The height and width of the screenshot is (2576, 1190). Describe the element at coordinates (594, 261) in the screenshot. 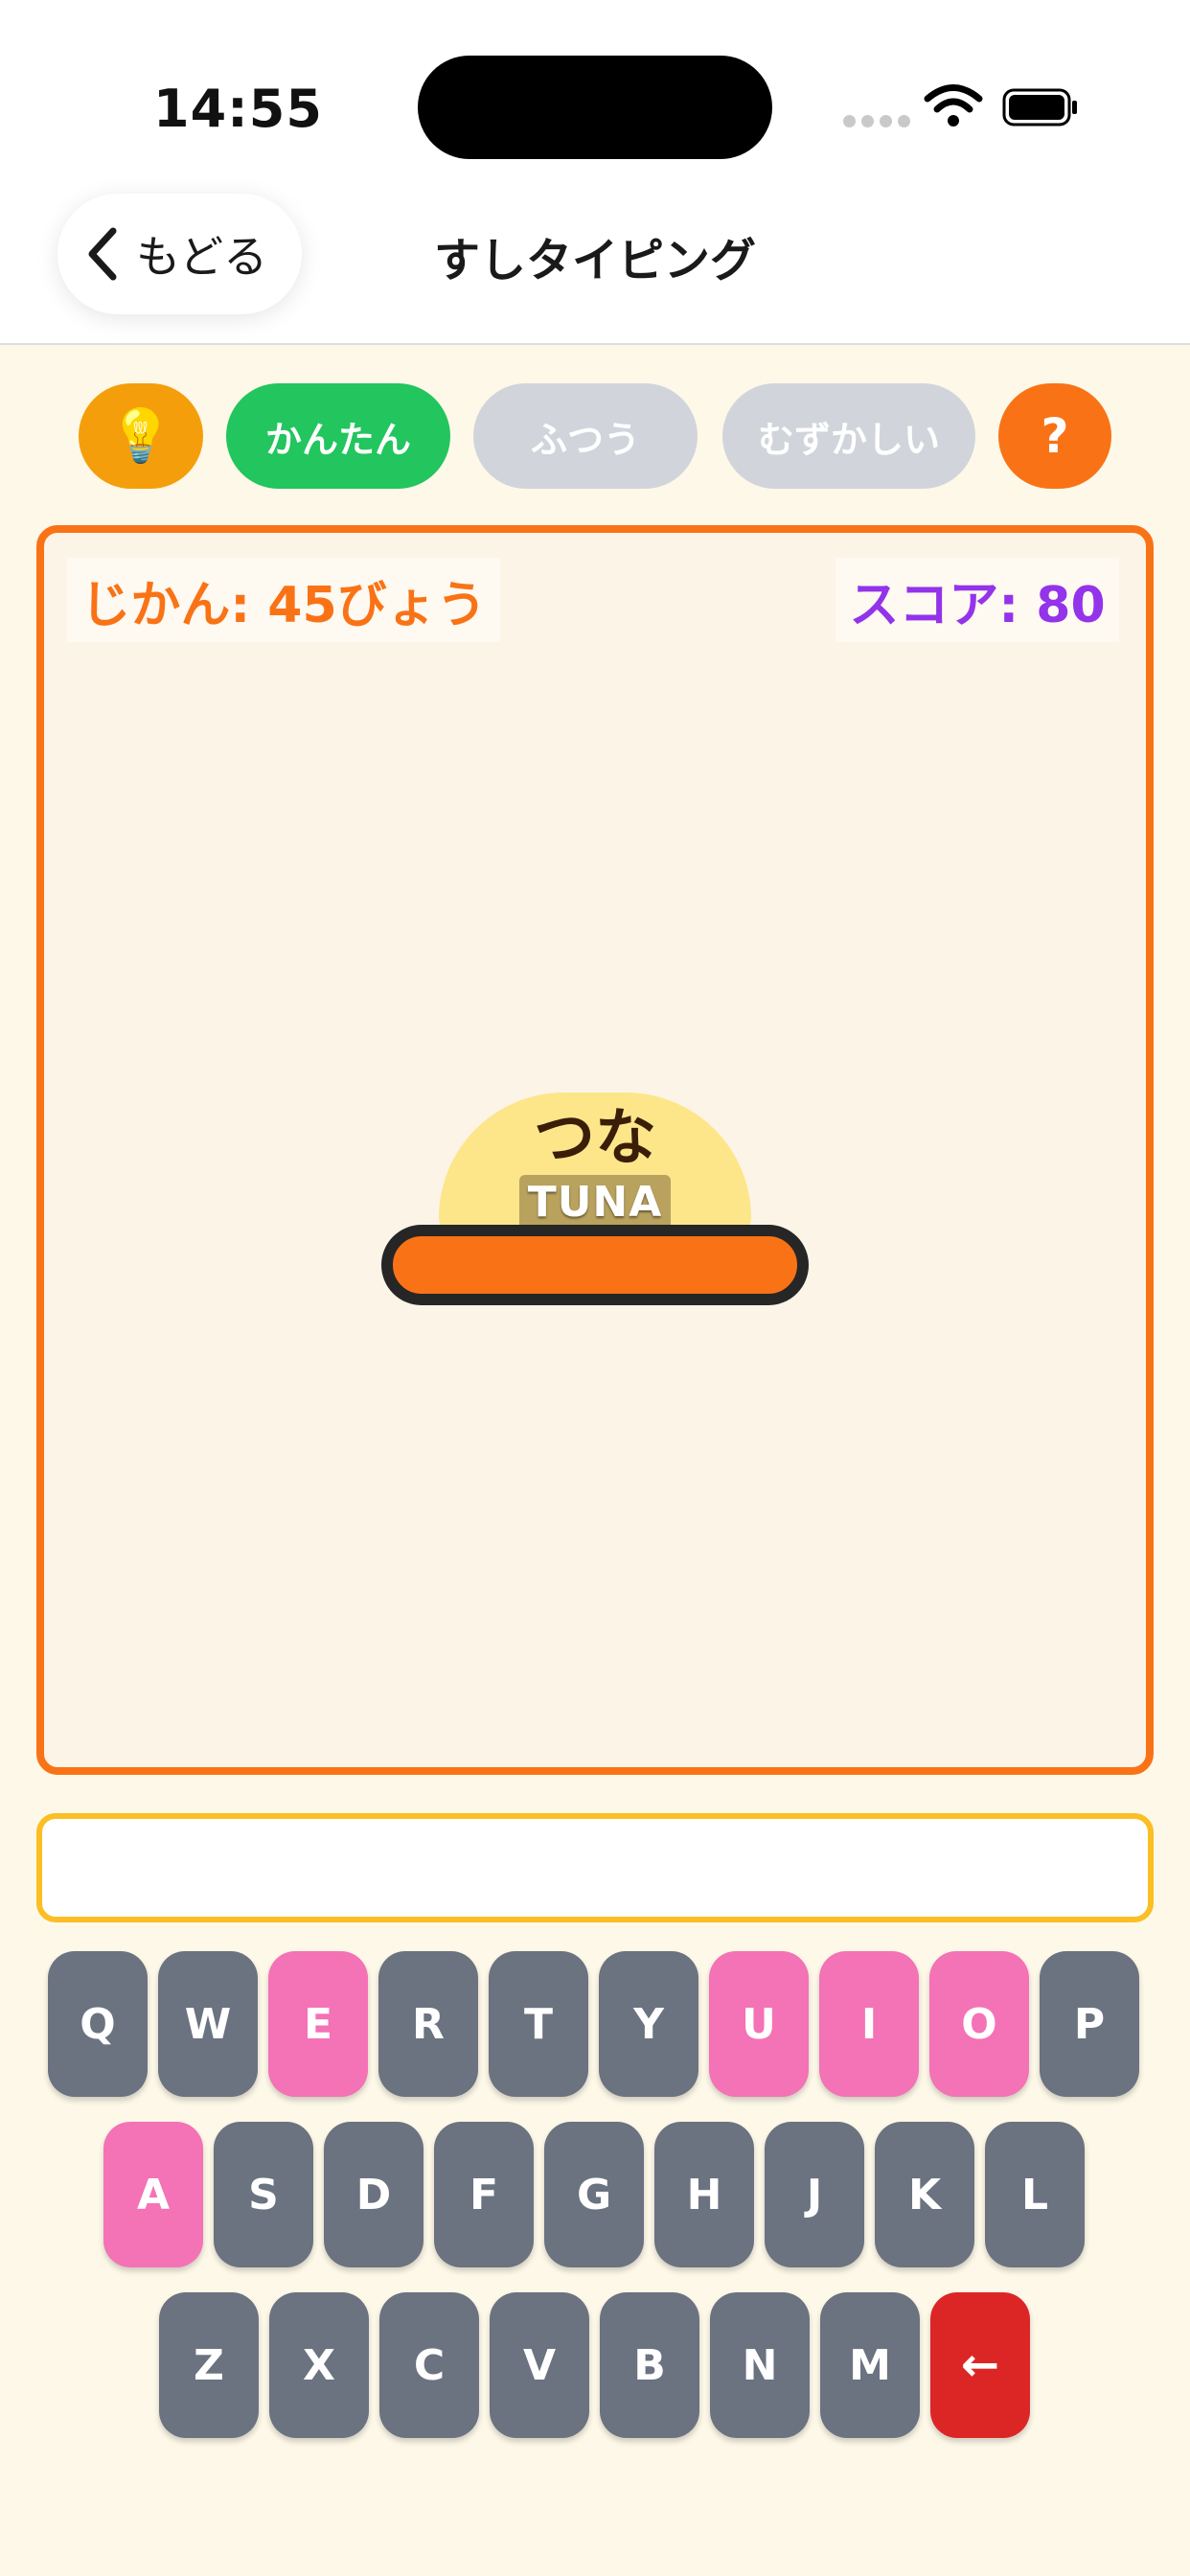

I see `page-title: すしタイピング` at that location.